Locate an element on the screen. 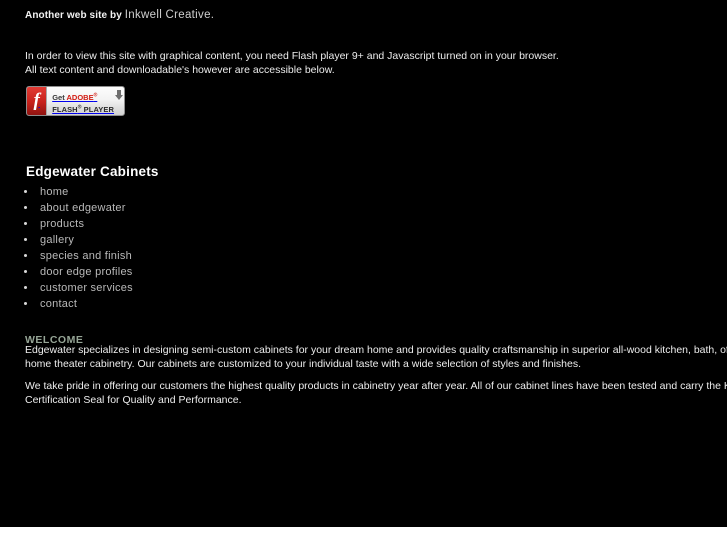 The height and width of the screenshot is (545, 727). nav-item-home: home is located at coordinates (54, 192).